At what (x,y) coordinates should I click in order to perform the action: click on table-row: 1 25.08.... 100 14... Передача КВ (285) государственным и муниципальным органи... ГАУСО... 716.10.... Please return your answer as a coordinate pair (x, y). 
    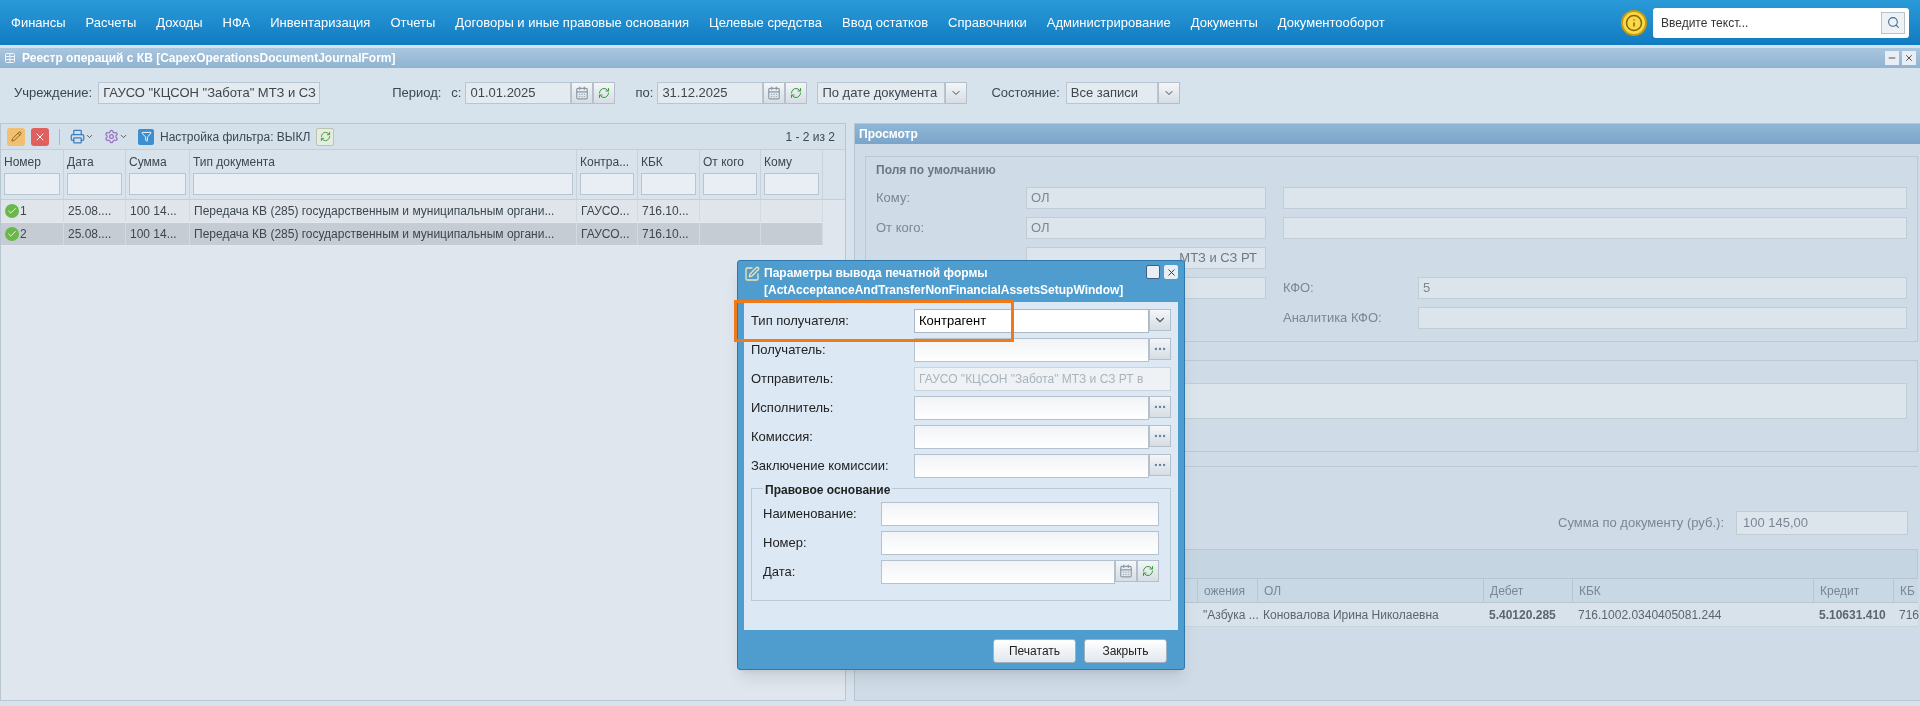
    Looking at the image, I should click on (412, 211).